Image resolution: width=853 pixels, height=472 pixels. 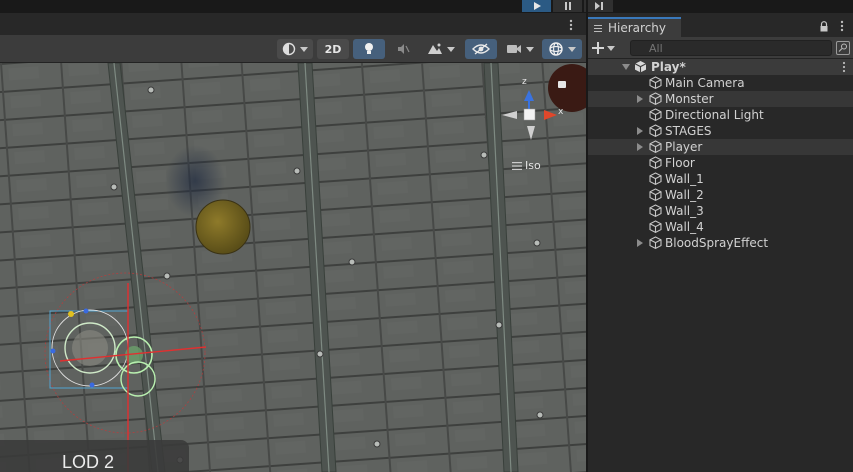 I want to click on toggle-2d-button: 2D, so click(x=333, y=49).